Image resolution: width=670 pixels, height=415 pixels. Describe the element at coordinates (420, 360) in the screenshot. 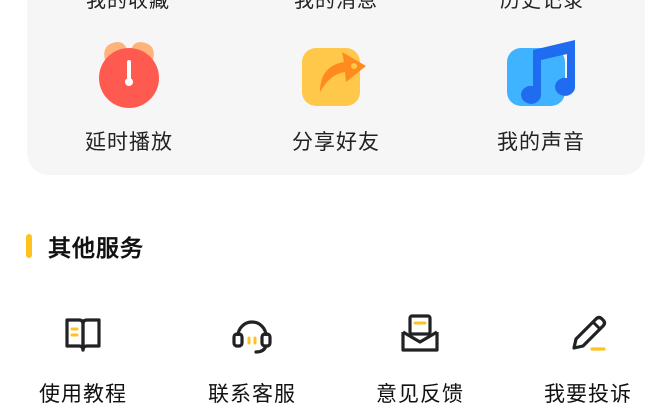

I see `service-feedback: 意见反馈` at that location.